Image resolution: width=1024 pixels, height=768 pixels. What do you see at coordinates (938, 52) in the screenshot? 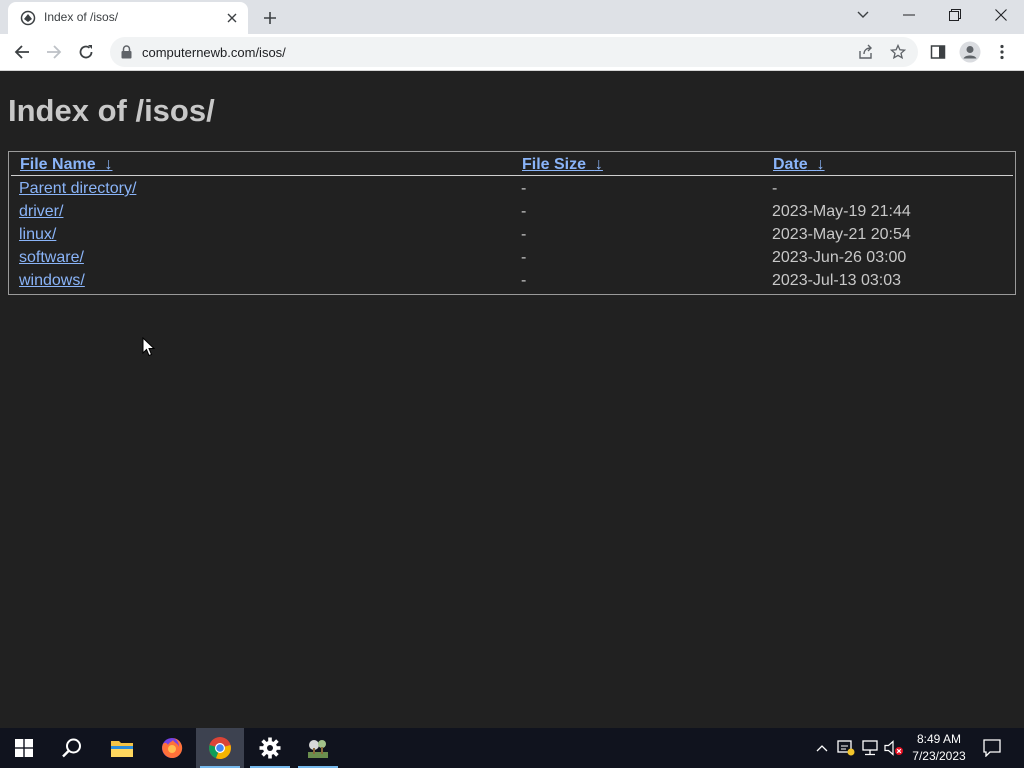
I see `side-panel-icon` at bounding box center [938, 52].